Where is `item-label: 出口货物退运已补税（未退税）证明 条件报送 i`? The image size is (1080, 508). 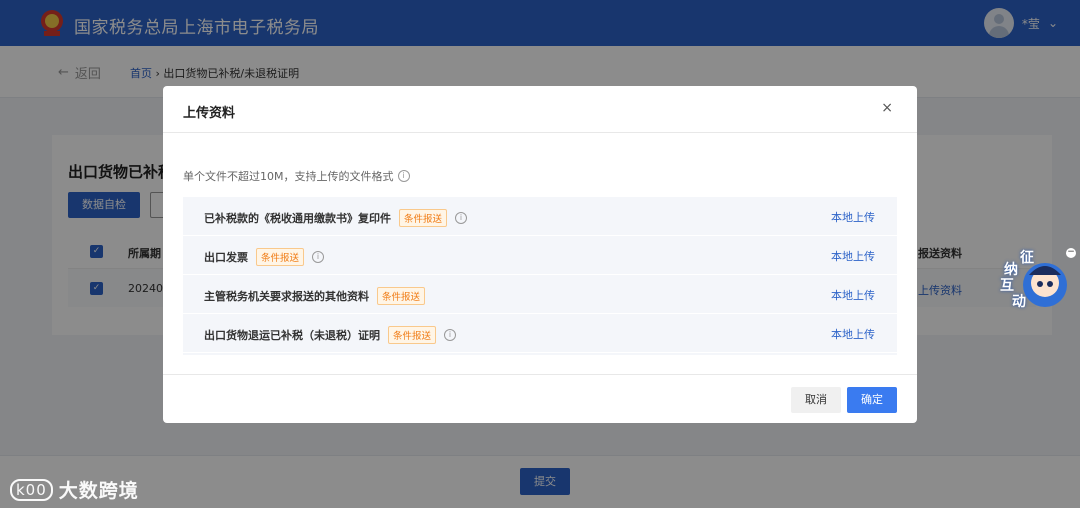 item-label: 出口货物退运已补税（未退税）证明 条件报送 i is located at coordinates (330, 335).